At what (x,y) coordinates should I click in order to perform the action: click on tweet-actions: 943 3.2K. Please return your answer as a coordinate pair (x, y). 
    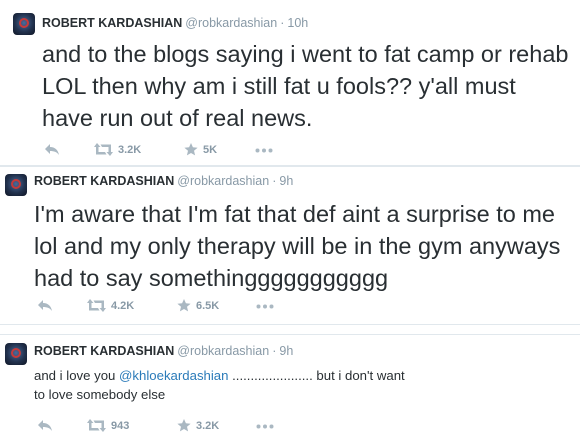
    Looking at the image, I should click on (167, 427).